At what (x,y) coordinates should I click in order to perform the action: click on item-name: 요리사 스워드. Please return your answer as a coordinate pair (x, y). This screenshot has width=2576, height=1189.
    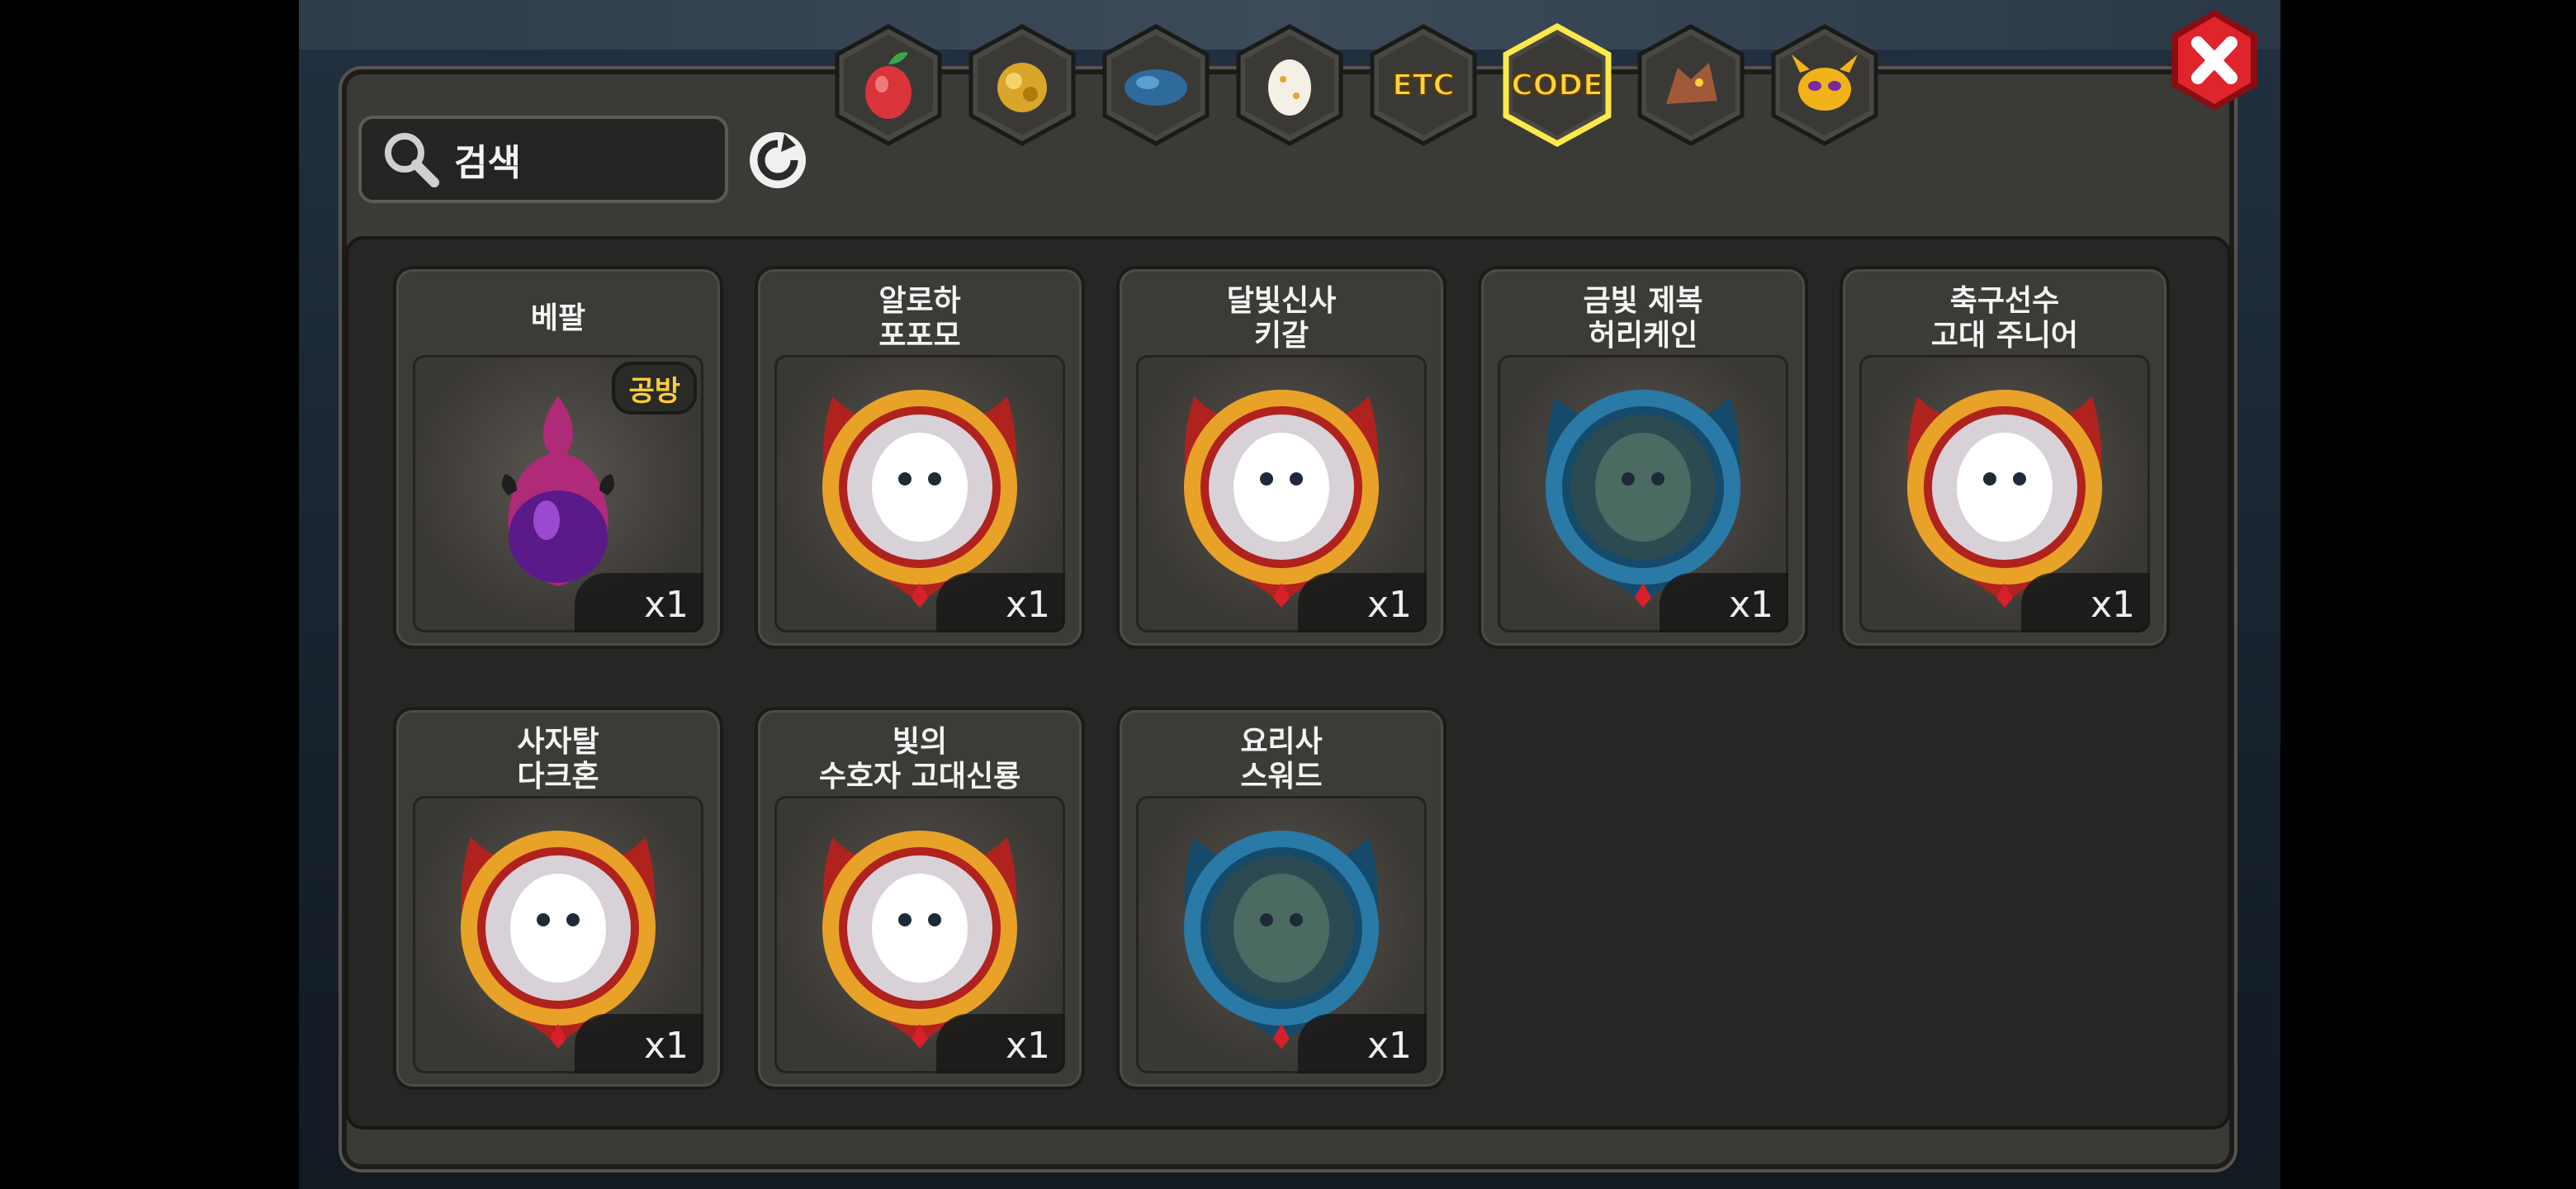
    Looking at the image, I should click on (1281, 759).